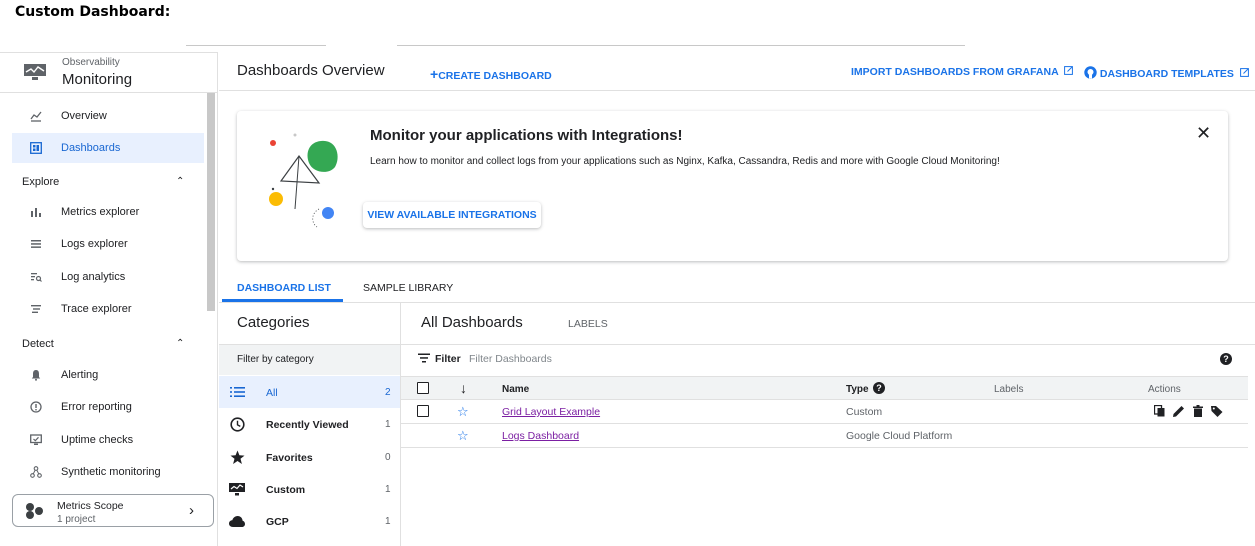 The image size is (1255, 546). Describe the element at coordinates (1197, 410) in the screenshot. I see `delete-trash-icon` at that location.